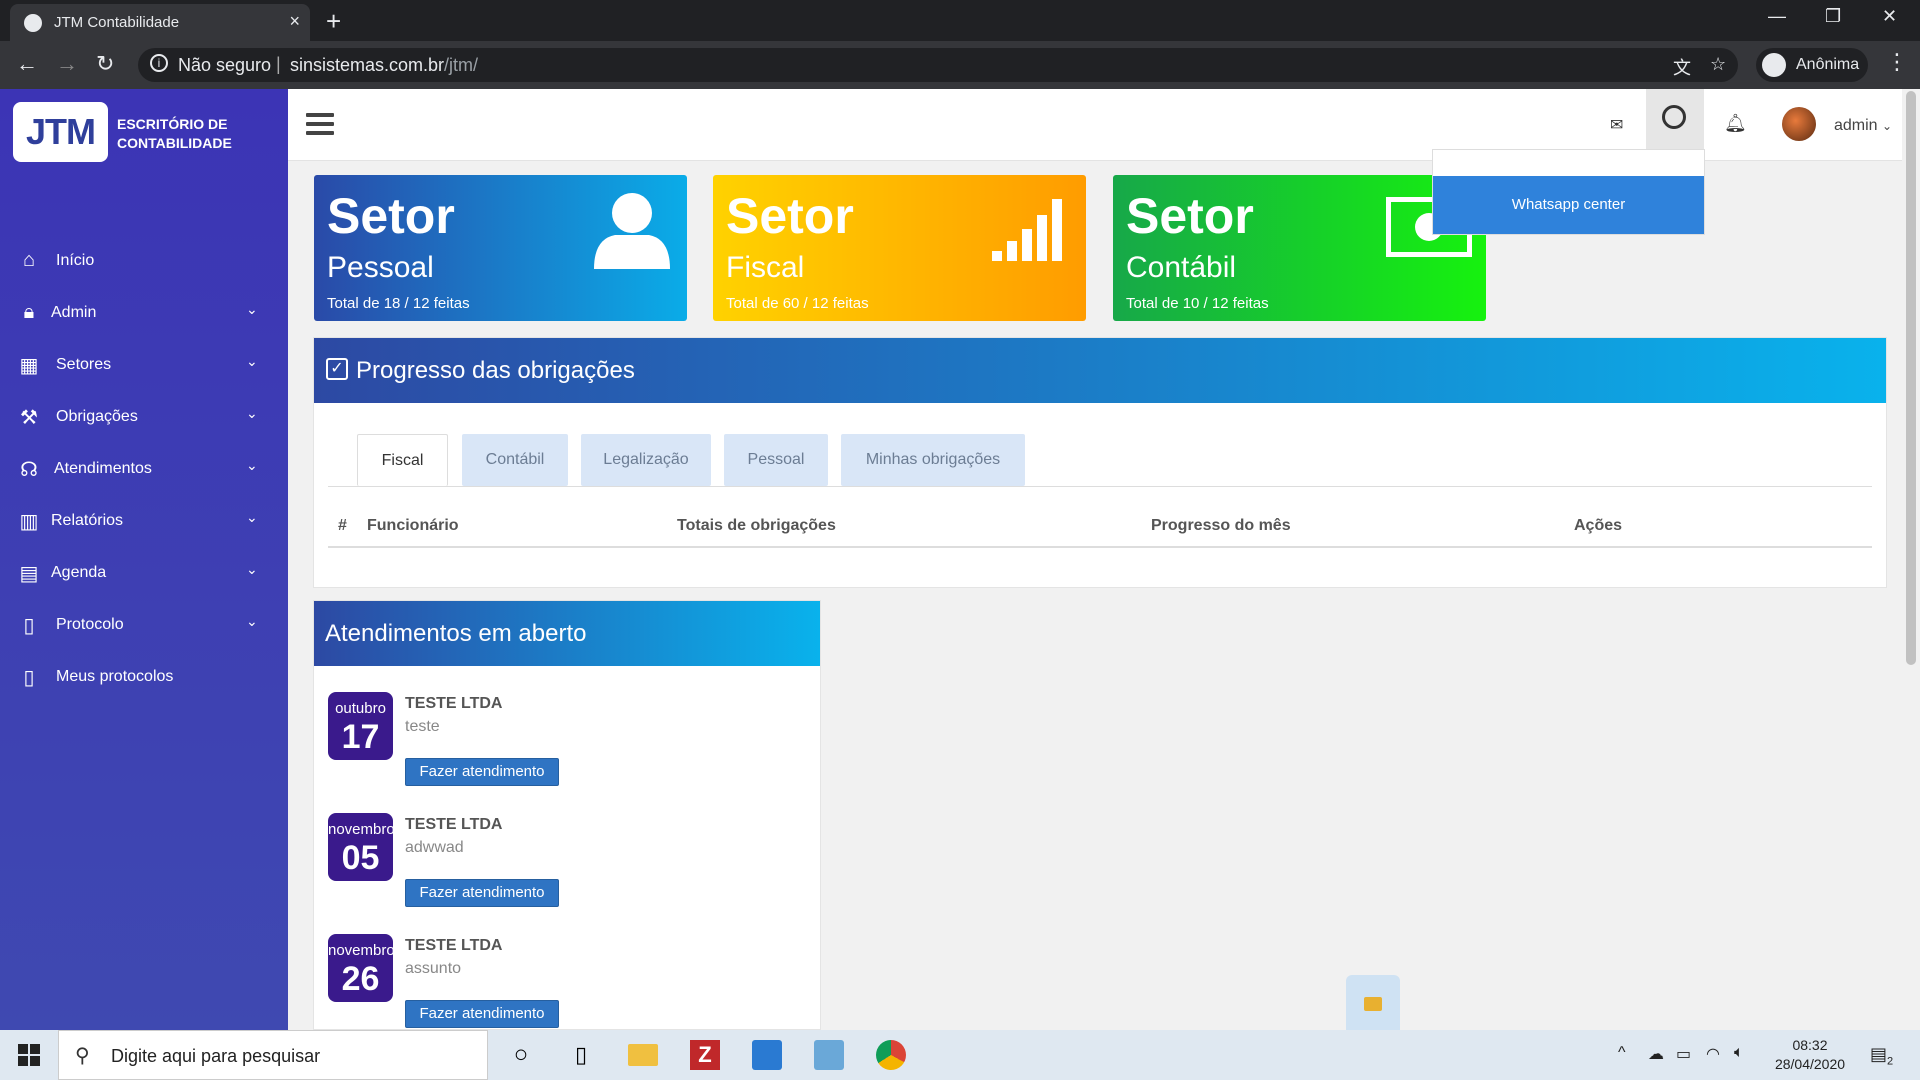 The image size is (1920, 1080). What do you see at coordinates (1739, 1053) in the screenshot?
I see `volume-icon: 🔈︎` at bounding box center [1739, 1053].